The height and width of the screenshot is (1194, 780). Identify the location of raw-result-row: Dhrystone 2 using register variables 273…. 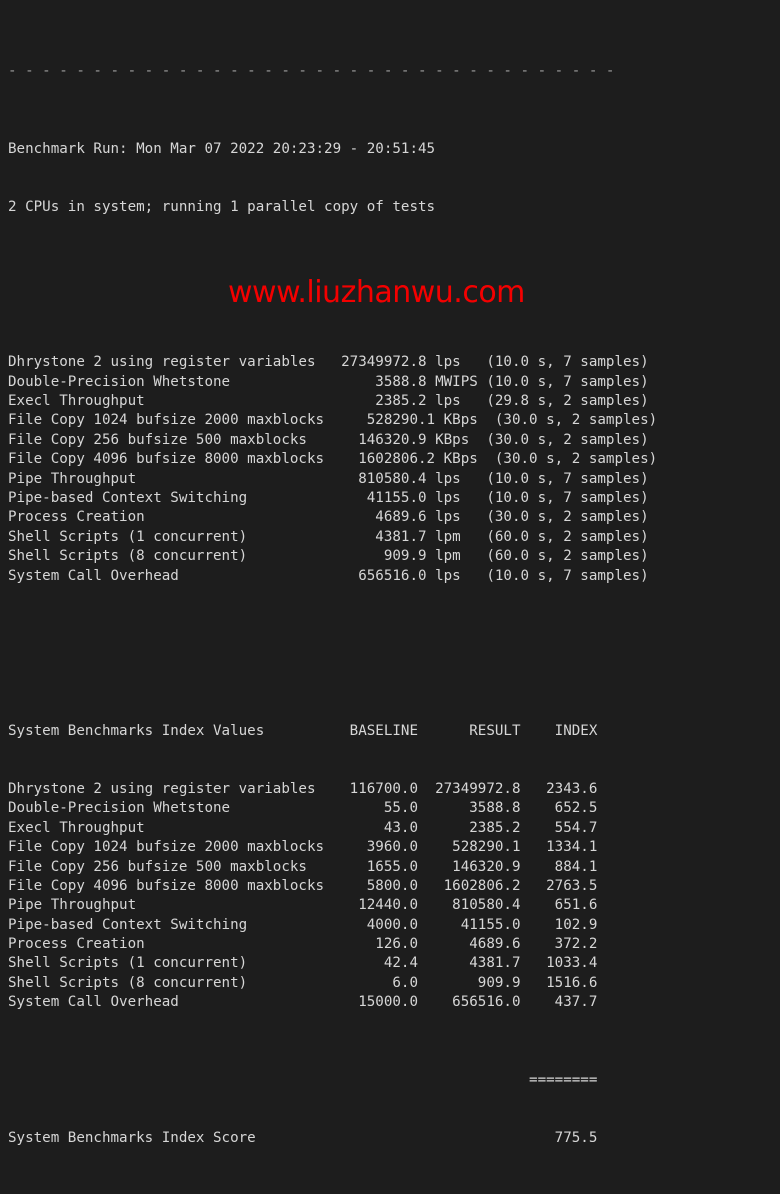
(328, 362).